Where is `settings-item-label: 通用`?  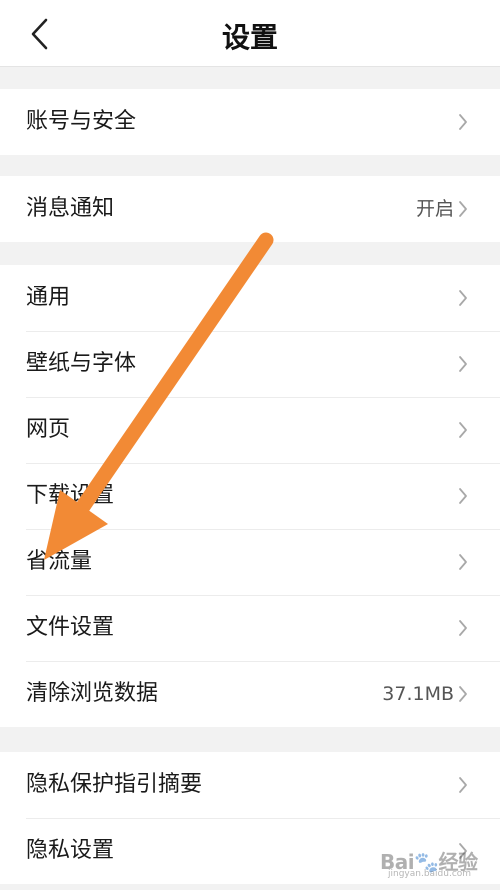 settings-item-label: 通用 is located at coordinates (48, 297).